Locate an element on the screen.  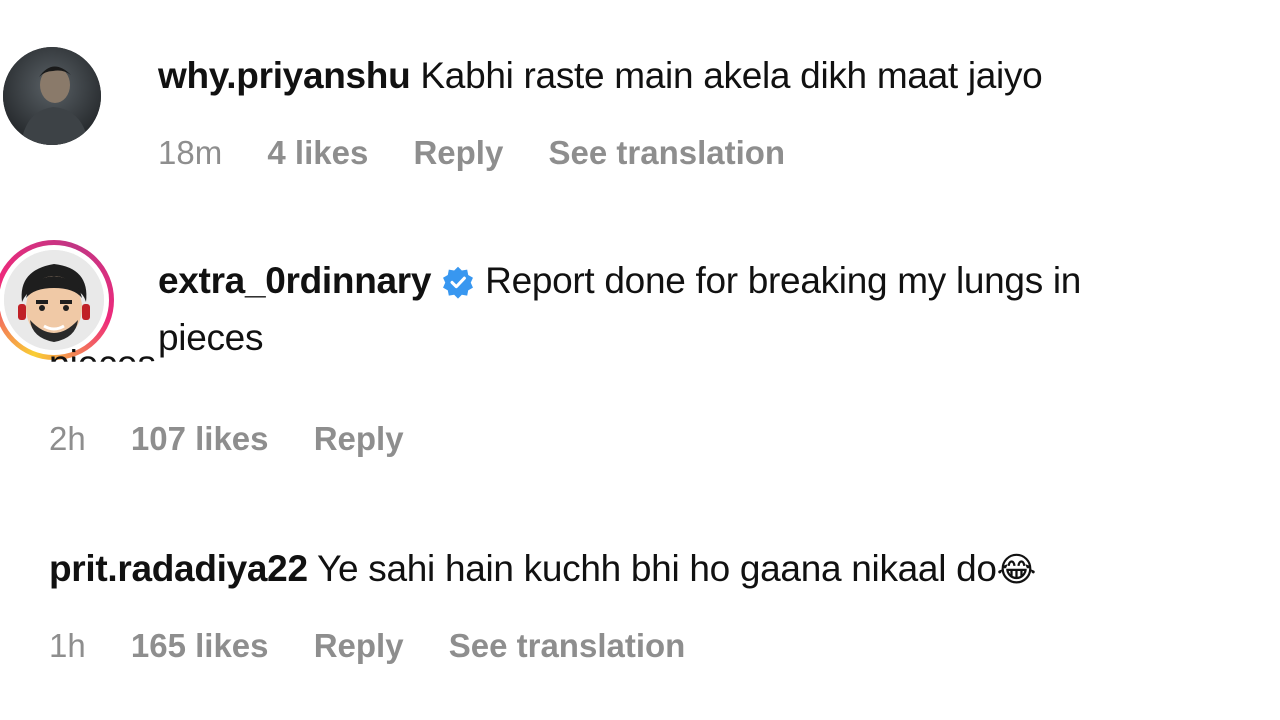
comment-text-line-2: pieces is located at coordinates (210, 338).